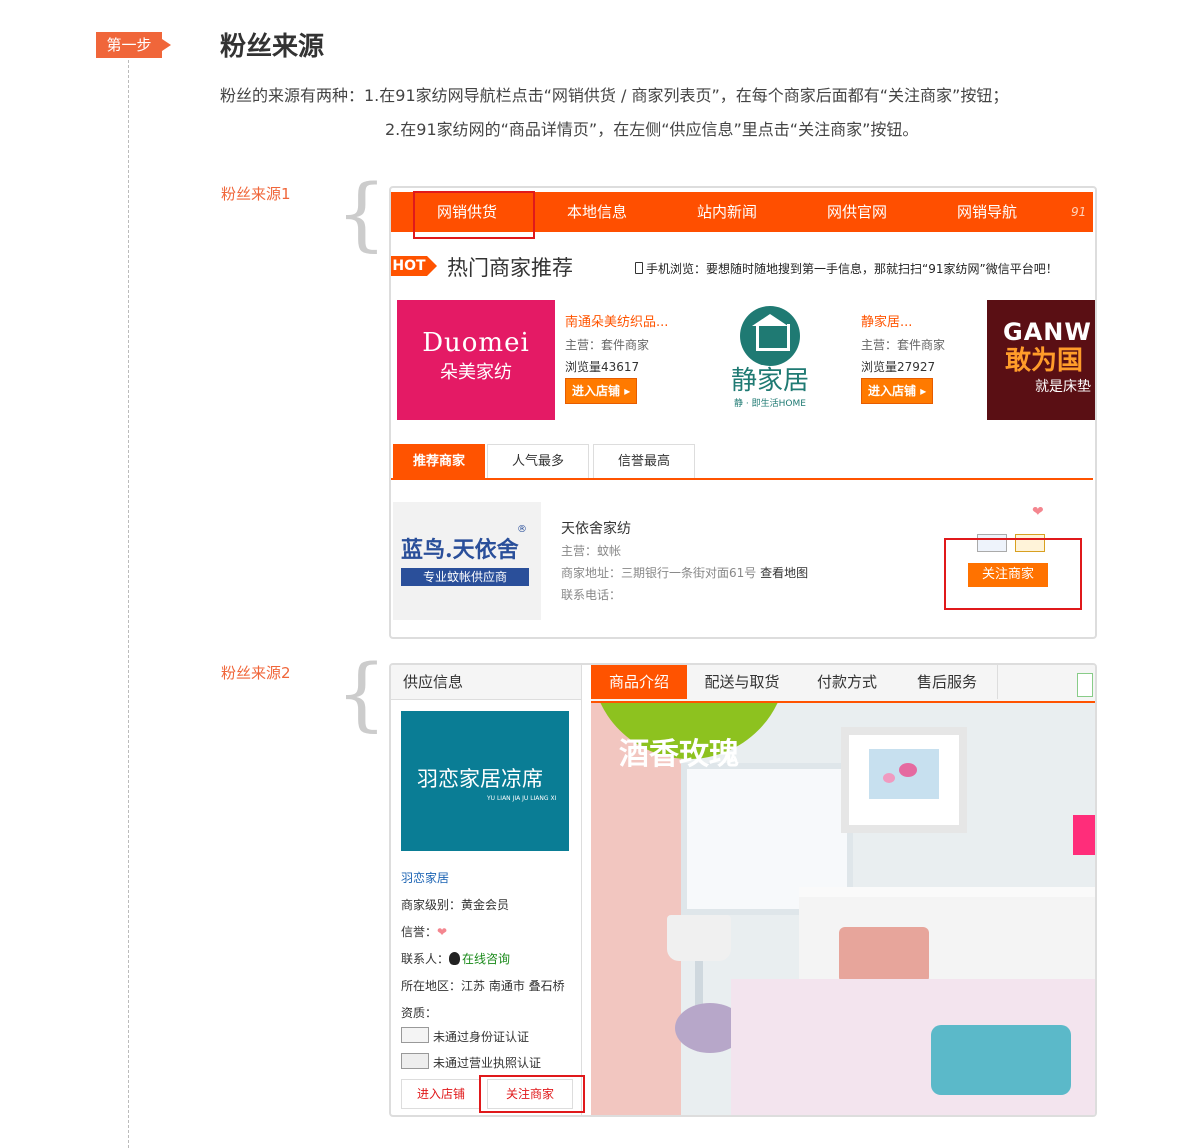  I want to click on listing-logo: ® 蓝鸟.天依舍 专业蚊帐供应商, so click(467, 561).